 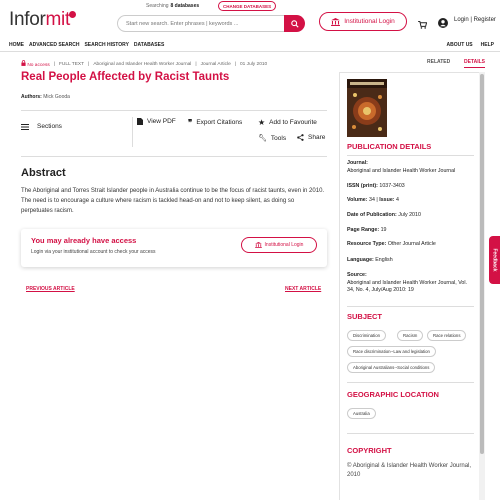 I want to click on issn-value: 1037-3403, so click(x=392, y=186).